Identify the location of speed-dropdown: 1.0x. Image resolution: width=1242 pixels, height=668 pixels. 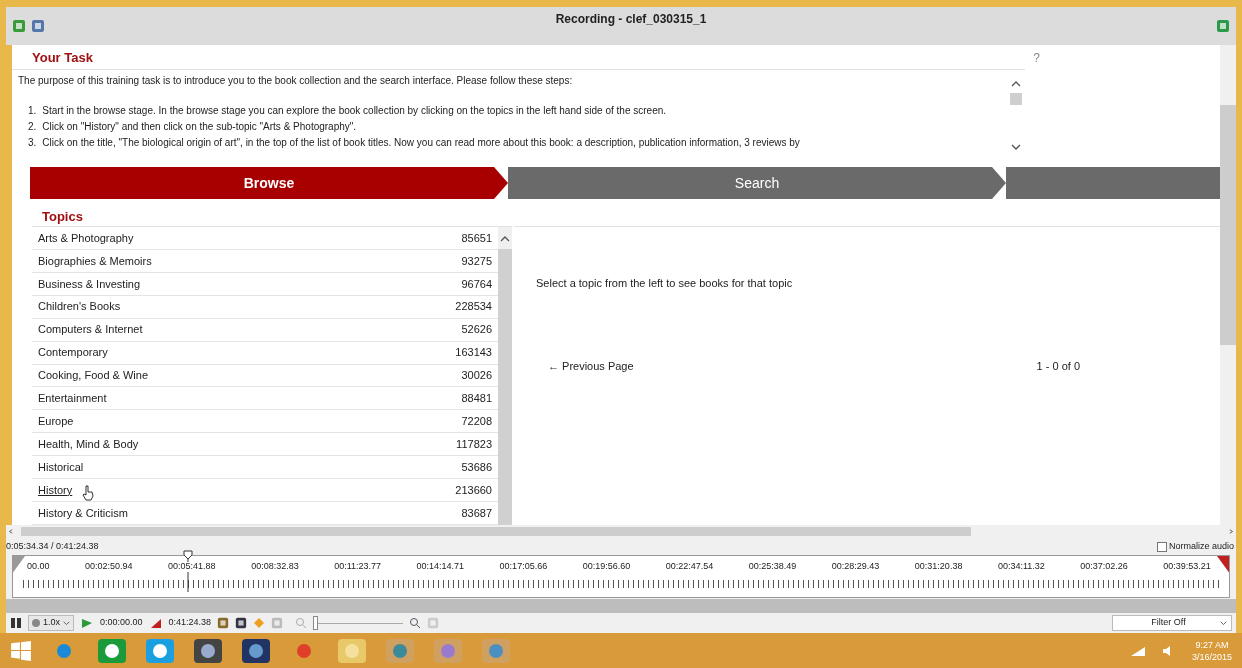
(51, 623).